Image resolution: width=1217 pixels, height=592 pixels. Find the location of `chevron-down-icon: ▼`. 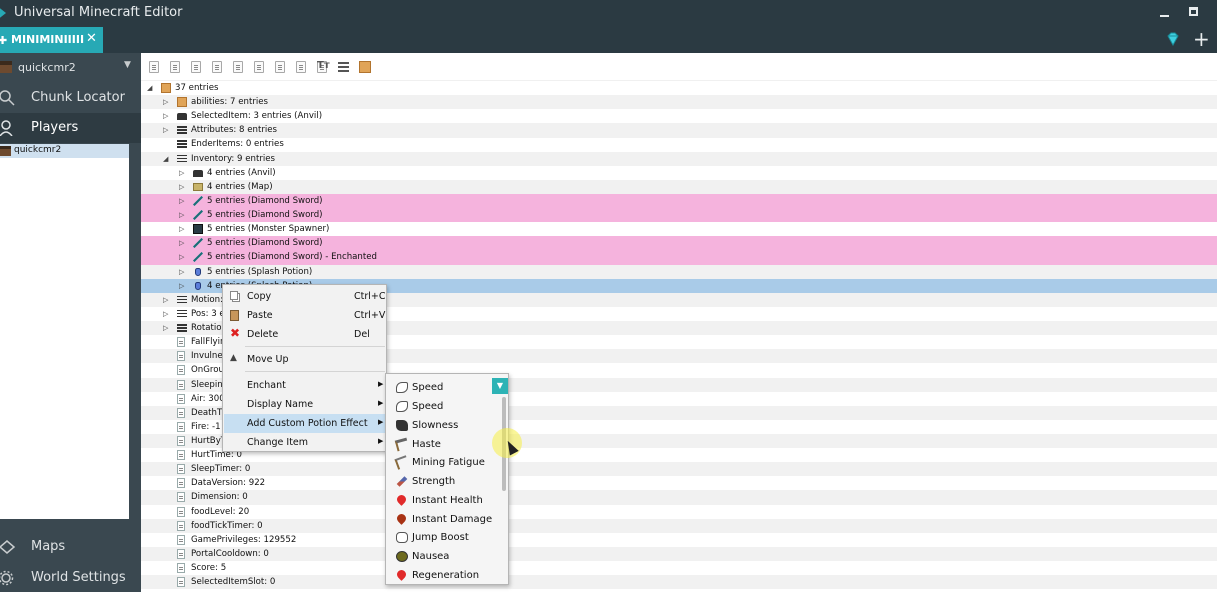

chevron-down-icon: ▼ is located at coordinates (500, 386).